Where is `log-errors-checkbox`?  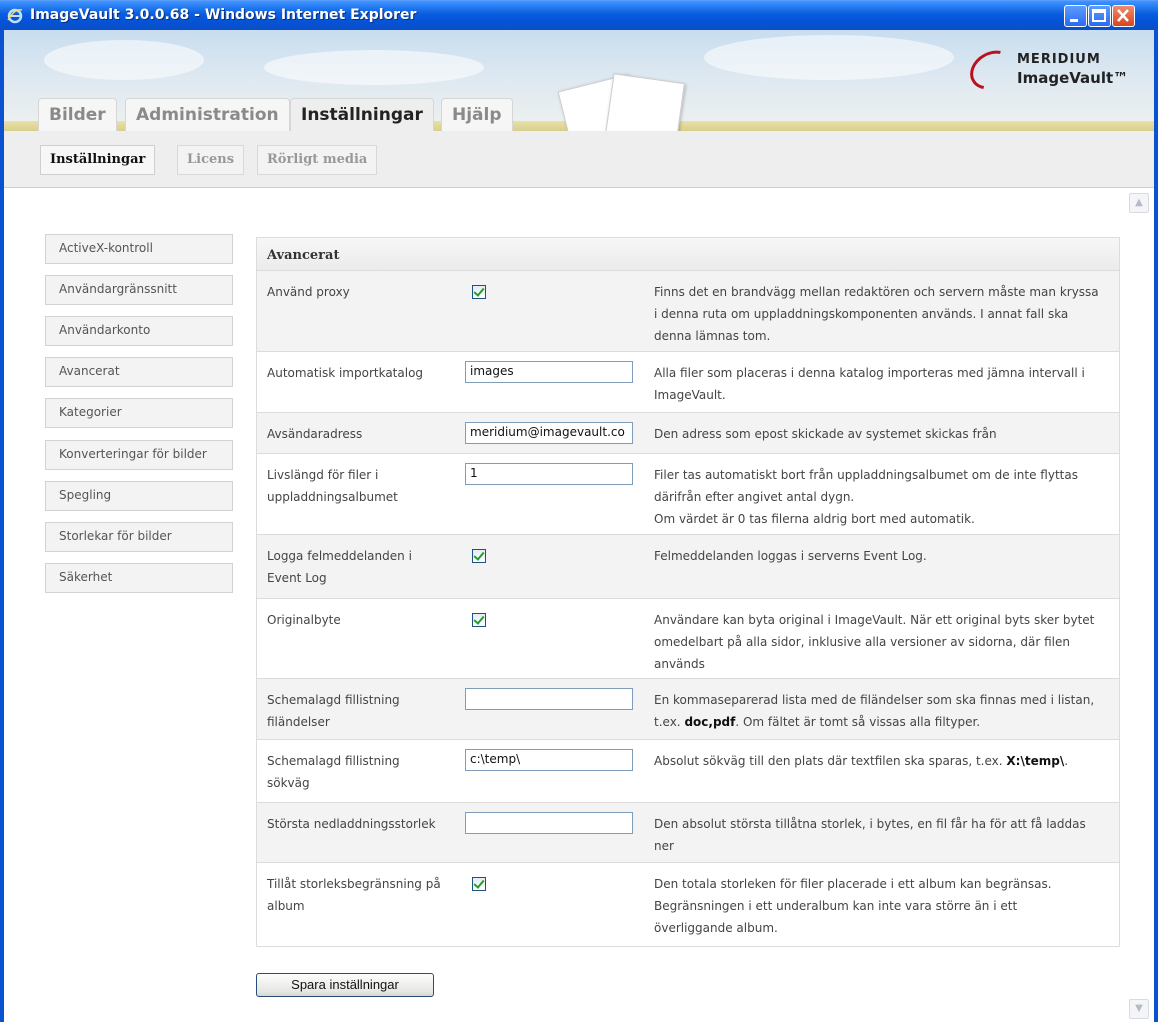
log-errors-checkbox is located at coordinates (479, 556).